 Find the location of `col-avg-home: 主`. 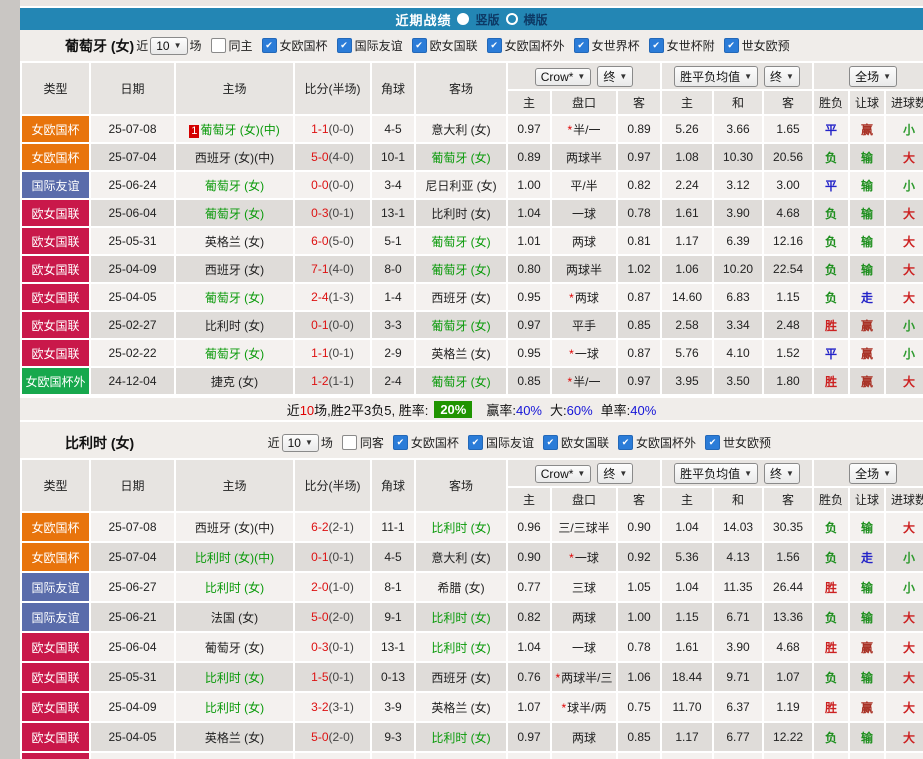

col-avg-home: 主 is located at coordinates (687, 102).